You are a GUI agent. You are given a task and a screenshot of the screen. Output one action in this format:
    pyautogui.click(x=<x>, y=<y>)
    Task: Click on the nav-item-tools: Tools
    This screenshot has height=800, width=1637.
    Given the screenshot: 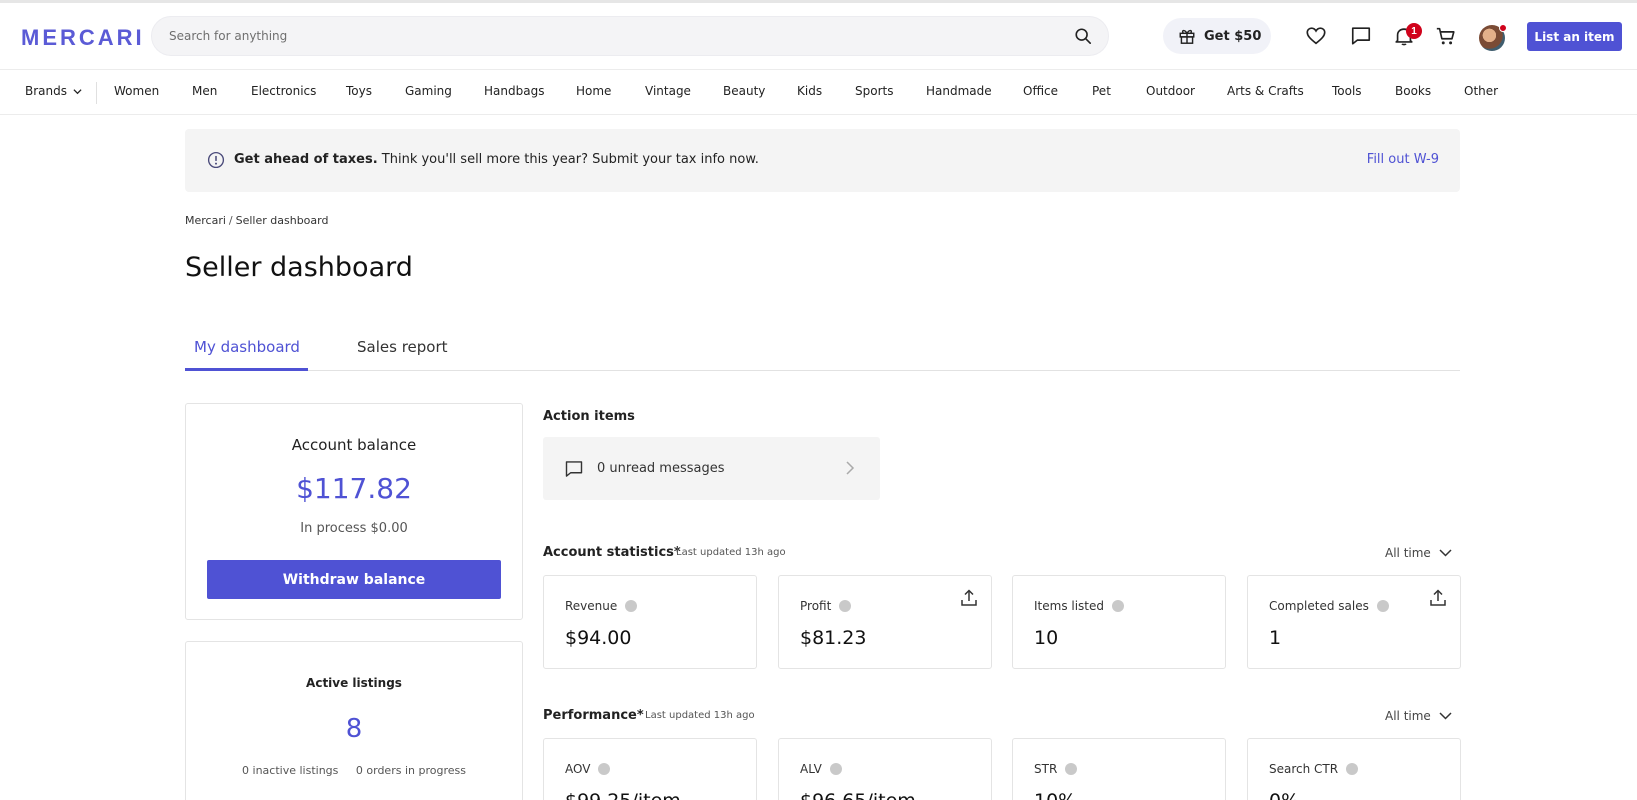 What is the action you would take?
    pyautogui.click(x=1347, y=91)
    